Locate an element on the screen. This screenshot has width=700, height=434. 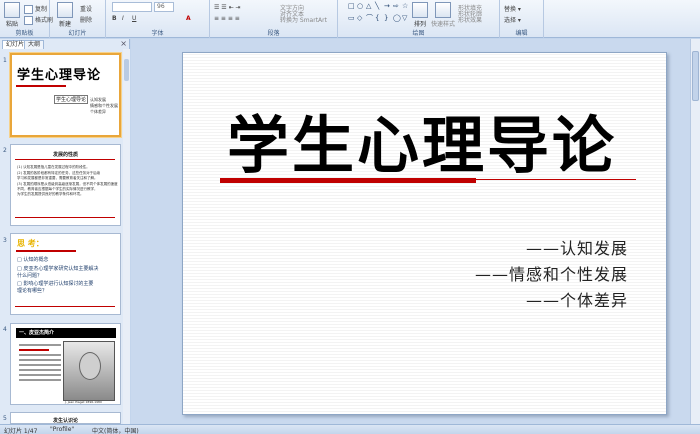
thumb-items: 认知发展 情感和个性发展 个体差异 is located at coordinates (104, 105).